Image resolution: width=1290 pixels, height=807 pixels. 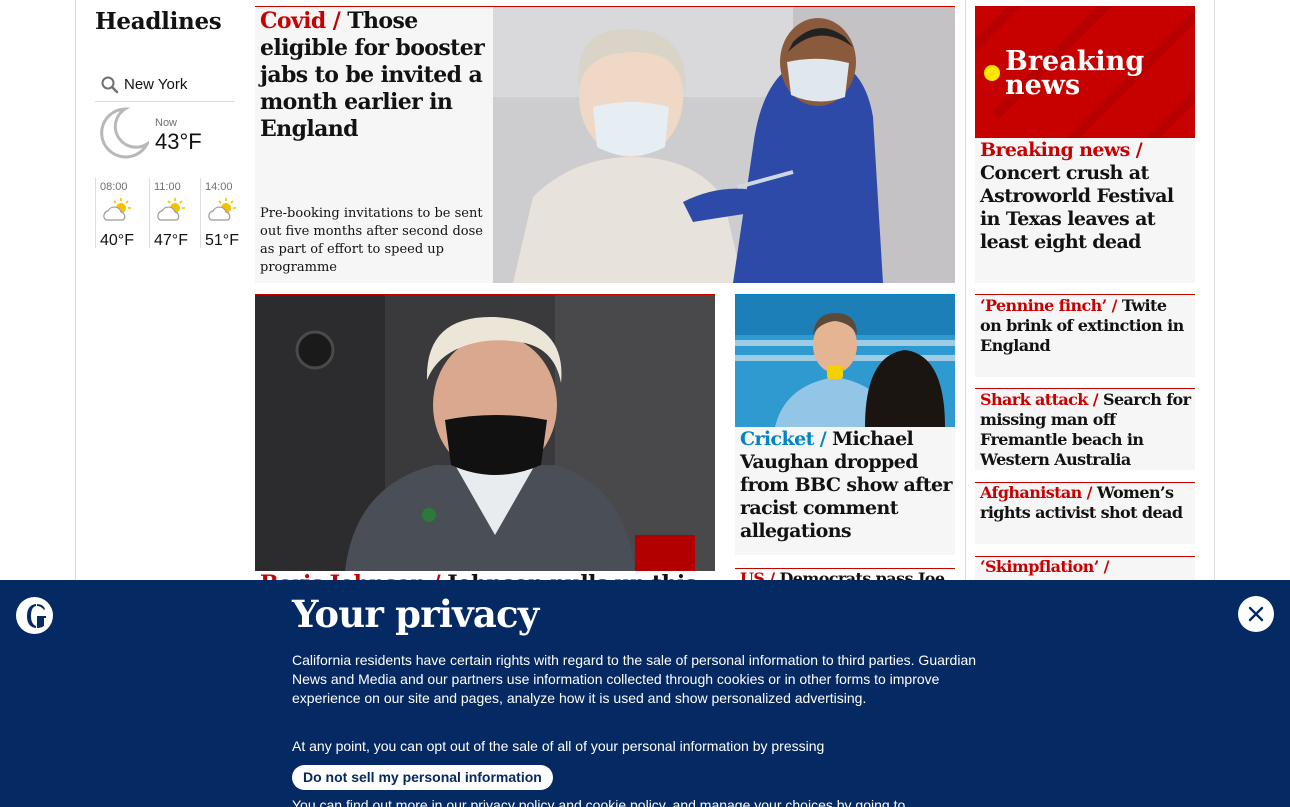 What do you see at coordinates (724, 145) in the screenshot?
I see `covid-vaccination-photo` at bounding box center [724, 145].